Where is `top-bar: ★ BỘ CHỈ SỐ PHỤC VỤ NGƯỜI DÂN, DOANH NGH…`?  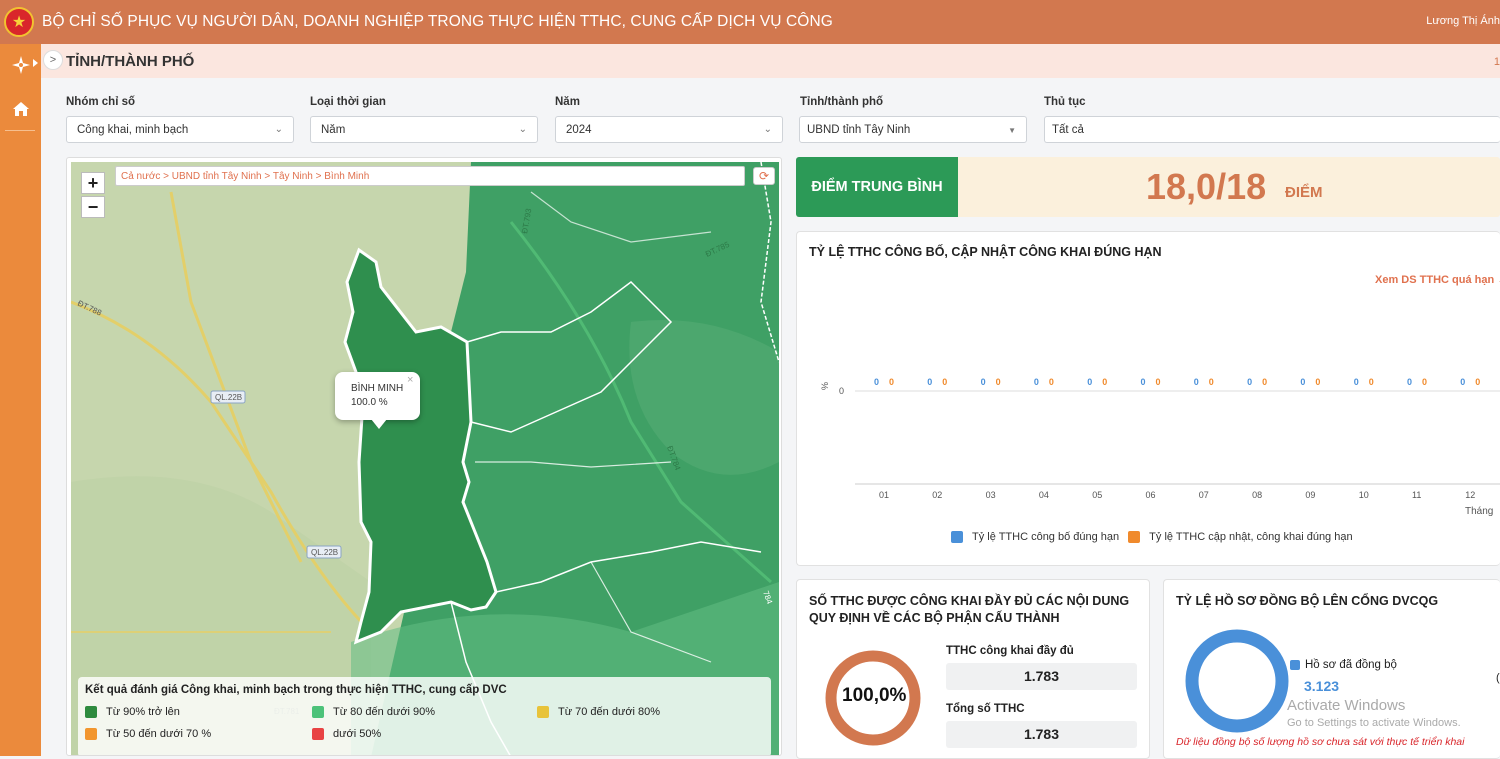
top-bar: ★ BỘ CHỈ SỐ PHỤC VỤ NGƯỜI DÂN, DOANH NGH… is located at coordinates (750, 22).